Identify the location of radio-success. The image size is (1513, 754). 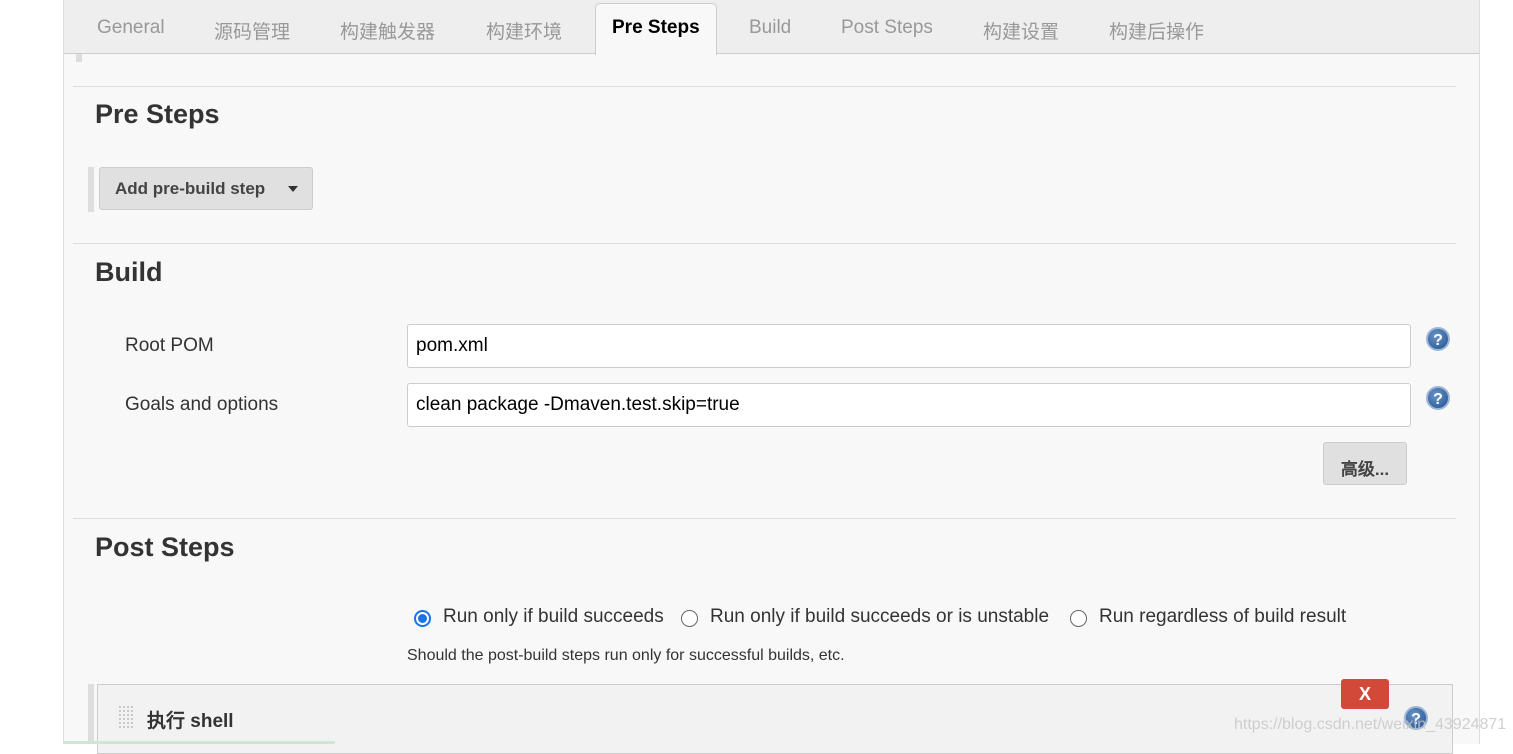
(422, 618).